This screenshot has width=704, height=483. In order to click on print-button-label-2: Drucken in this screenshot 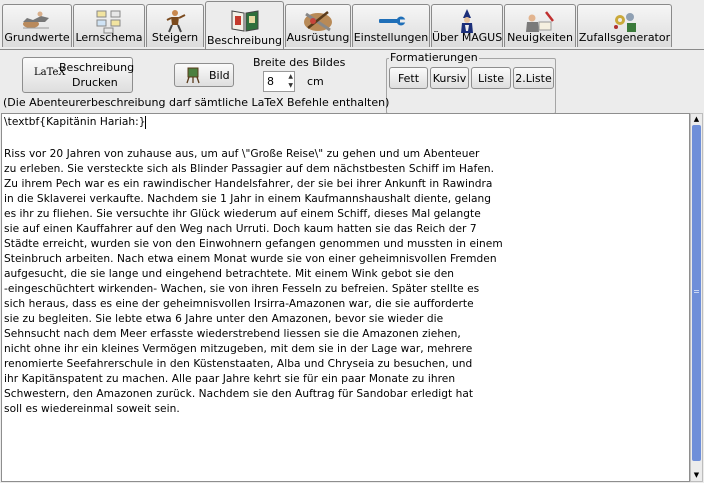, I will do `click(95, 82)`.